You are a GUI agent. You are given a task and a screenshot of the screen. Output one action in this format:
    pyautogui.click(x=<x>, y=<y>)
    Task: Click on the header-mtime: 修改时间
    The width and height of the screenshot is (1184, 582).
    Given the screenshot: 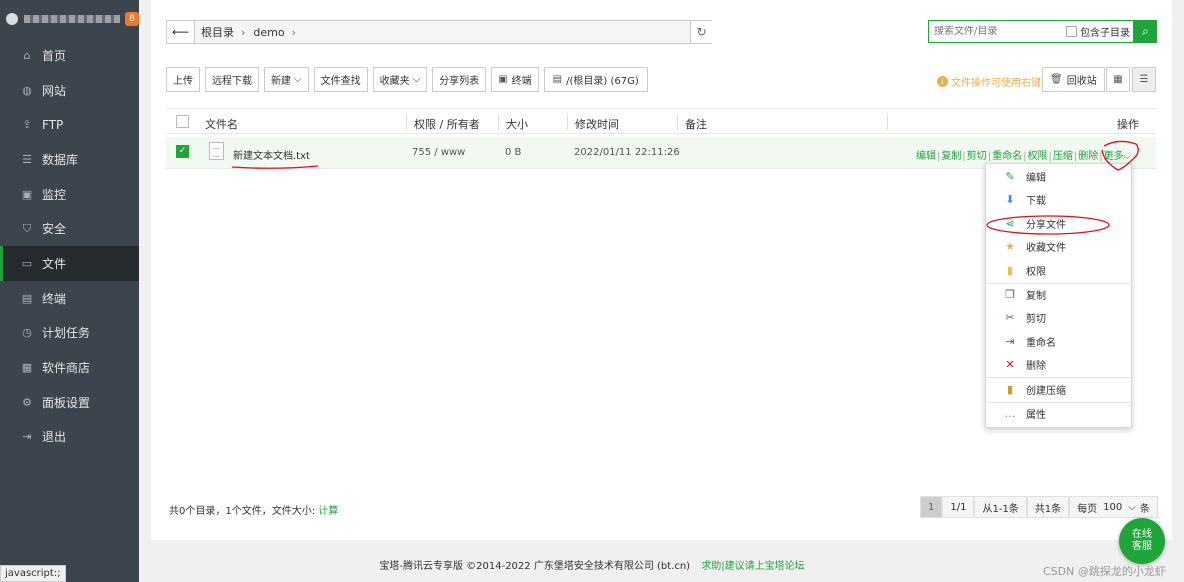 What is the action you would take?
    pyautogui.click(x=597, y=124)
    